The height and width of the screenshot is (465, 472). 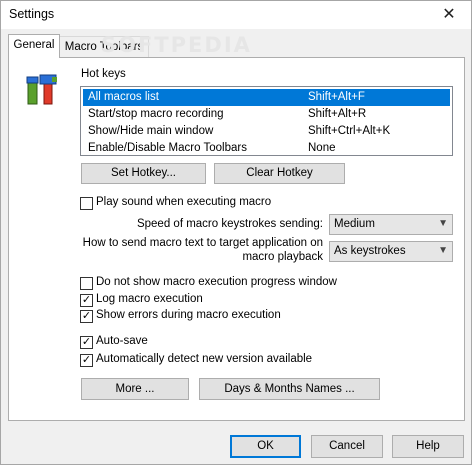 I want to click on list-item: Start/stop macro recording Shift+Alt+R, so click(x=266, y=114).